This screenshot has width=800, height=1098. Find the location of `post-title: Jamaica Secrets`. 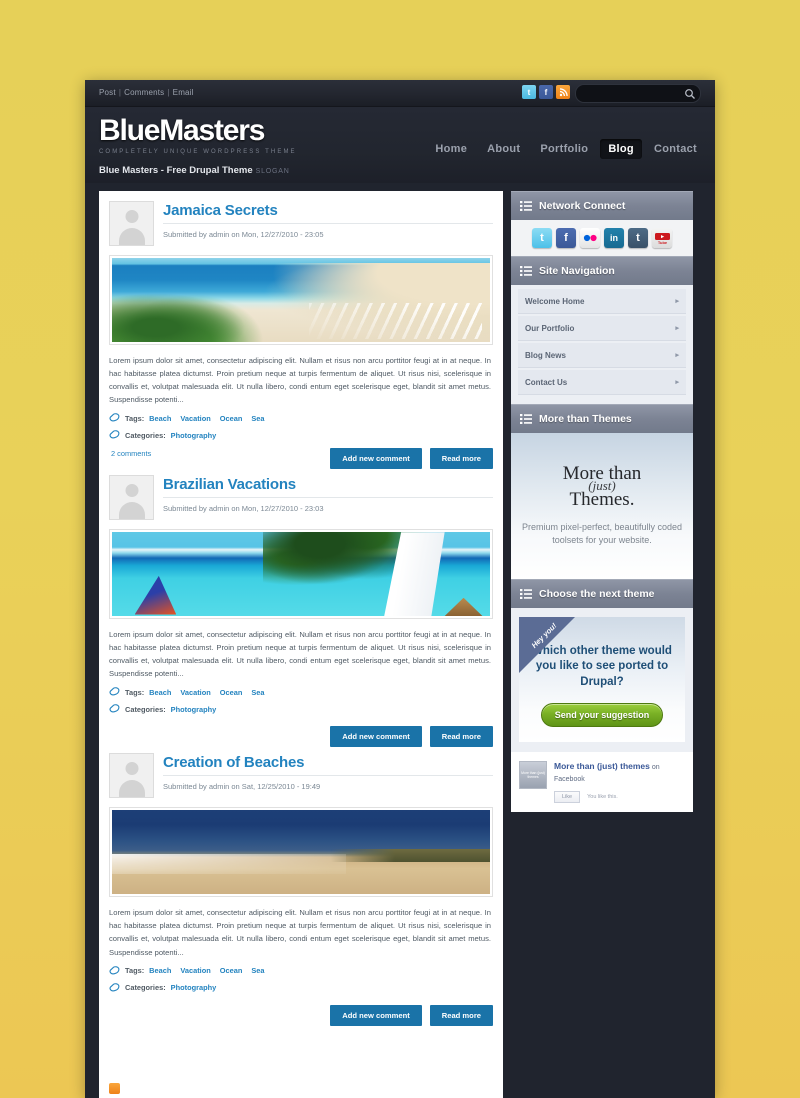

post-title: Jamaica Secrets is located at coordinates (328, 213).